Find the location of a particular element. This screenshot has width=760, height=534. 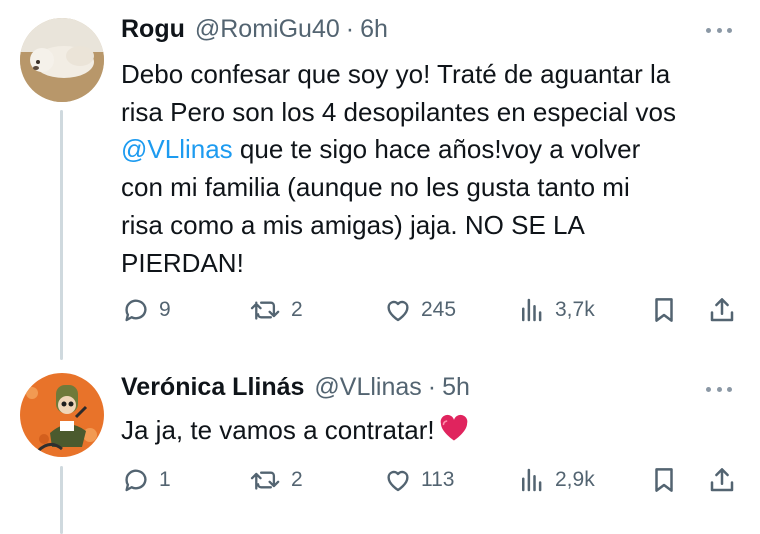

dog-avatar-image is located at coordinates (62, 60).